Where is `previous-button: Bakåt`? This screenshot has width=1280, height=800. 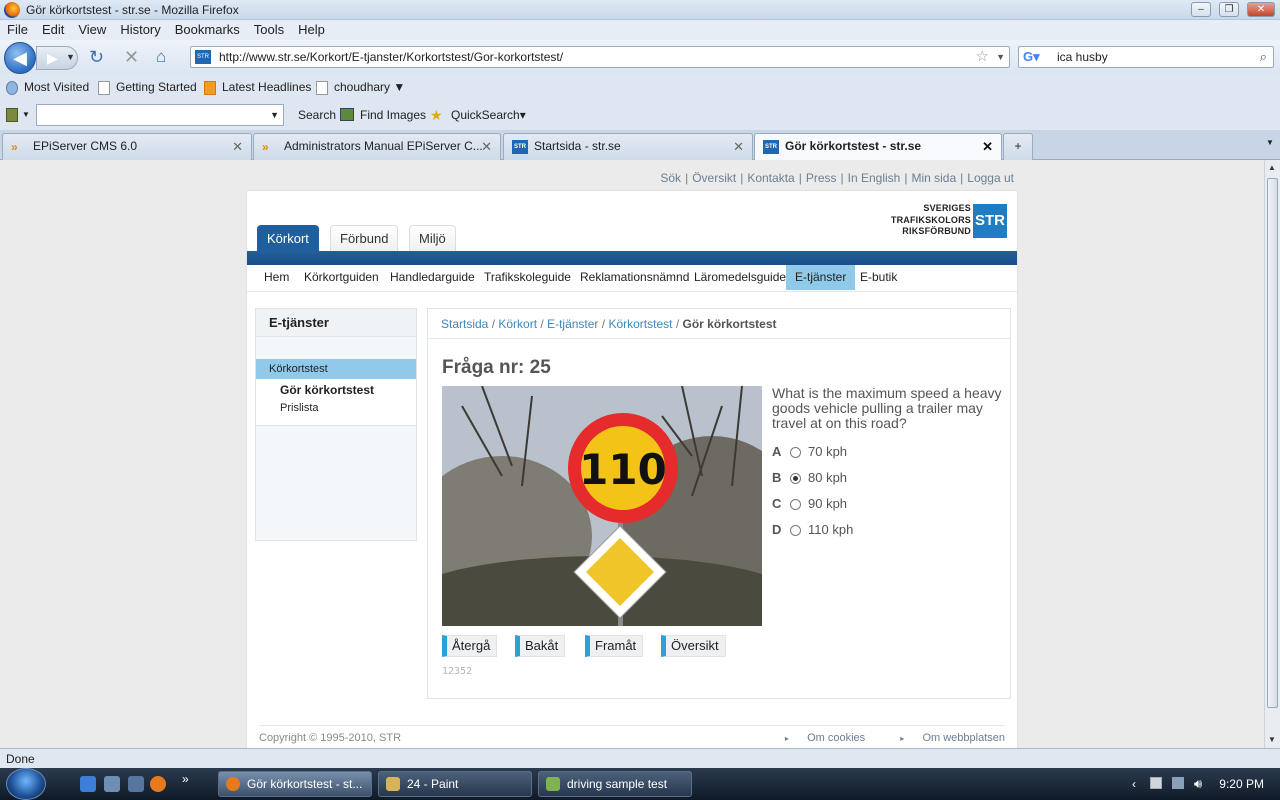
previous-button: Bakåt is located at coordinates (540, 646).